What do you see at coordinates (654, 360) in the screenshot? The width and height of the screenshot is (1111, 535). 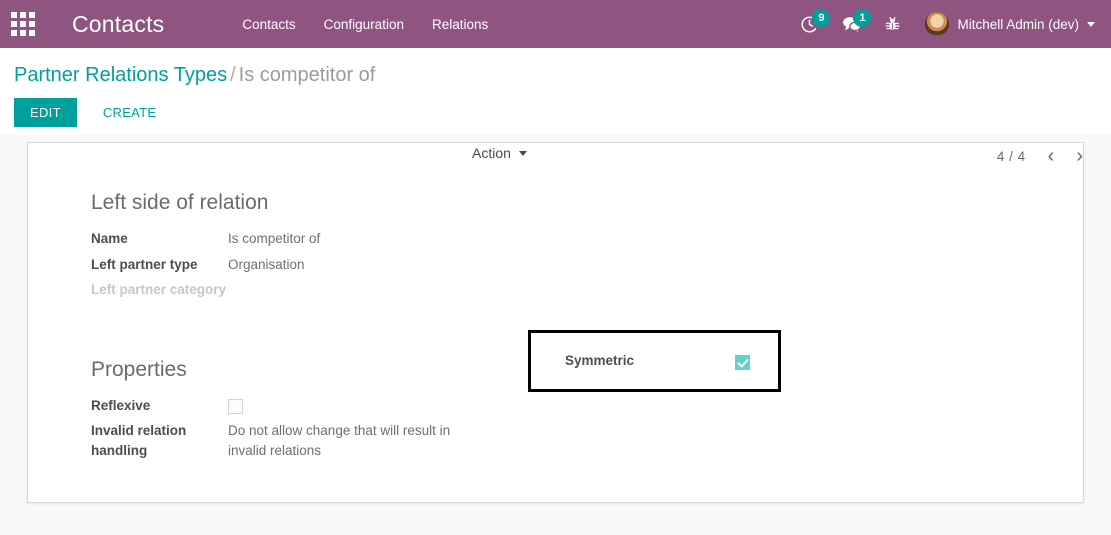 I see `symmetric-field-highlight-box: Symmetric` at bounding box center [654, 360].